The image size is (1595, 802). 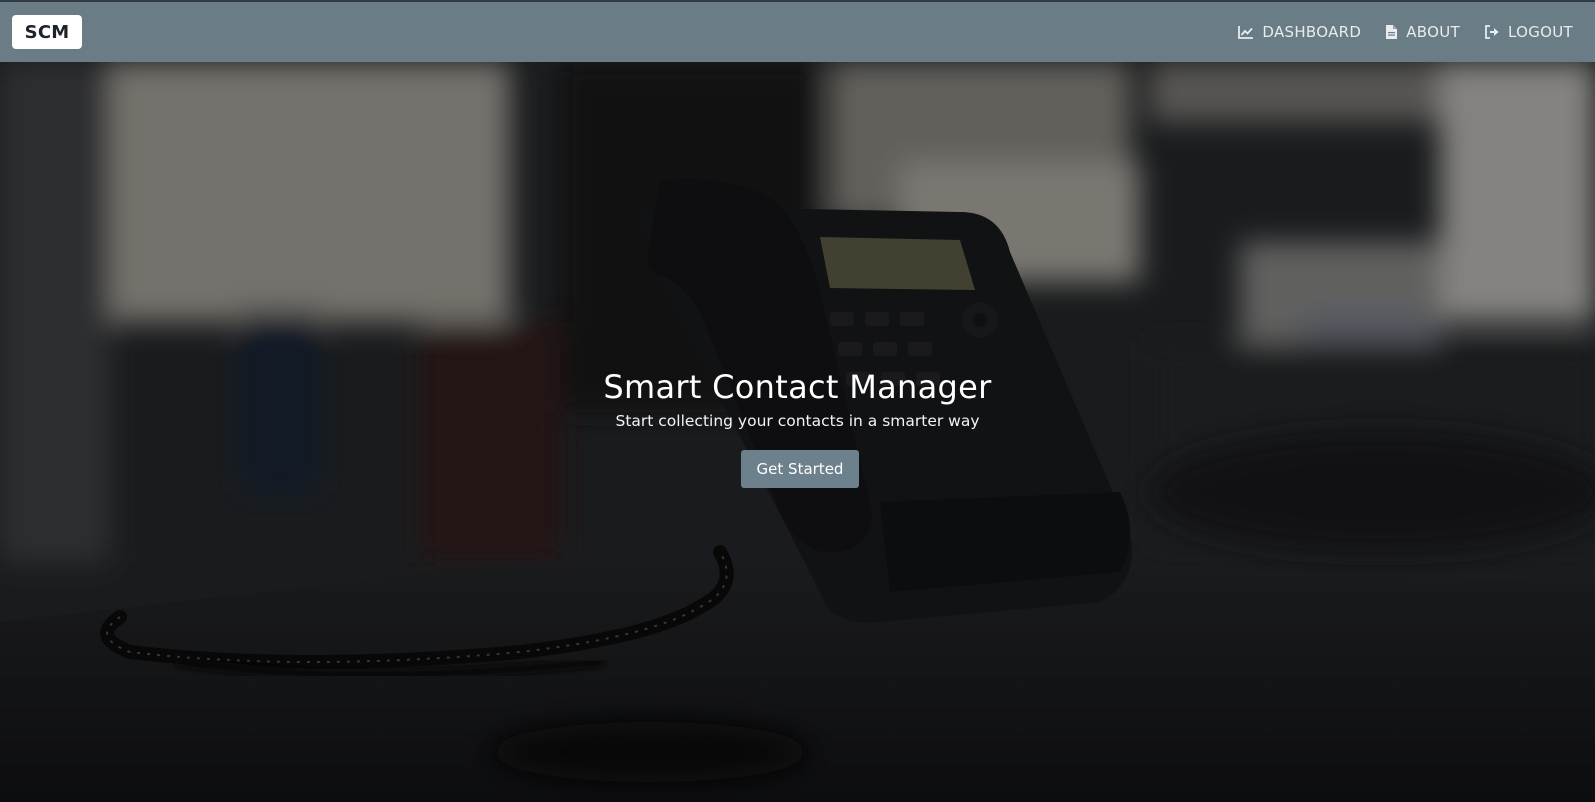 I want to click on sign-out-icon, so click(x=1492, y=32).